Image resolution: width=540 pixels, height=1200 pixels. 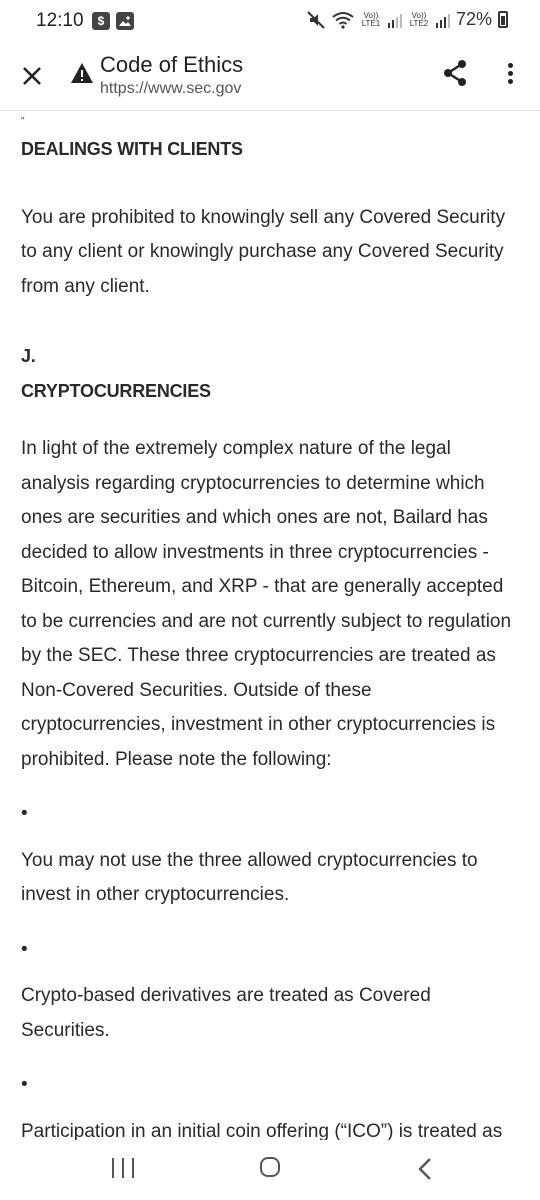 I want to click on shopping-bag-icon: $, so click(x=101, y=21).